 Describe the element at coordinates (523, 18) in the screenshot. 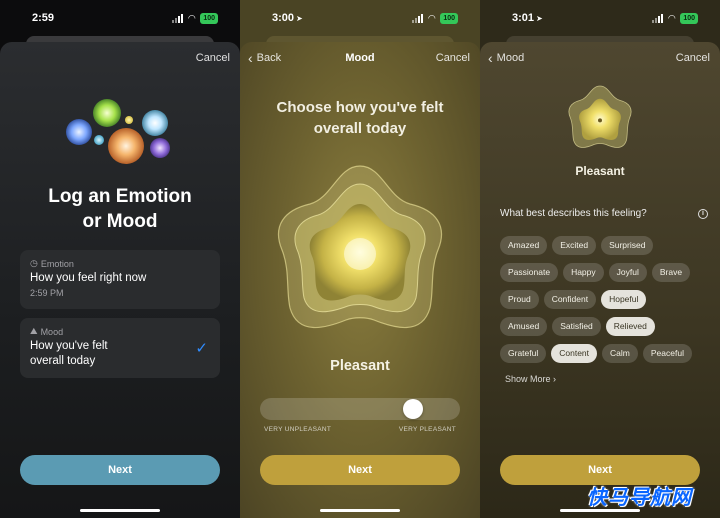

I see `status-time: 3:01` at that location.